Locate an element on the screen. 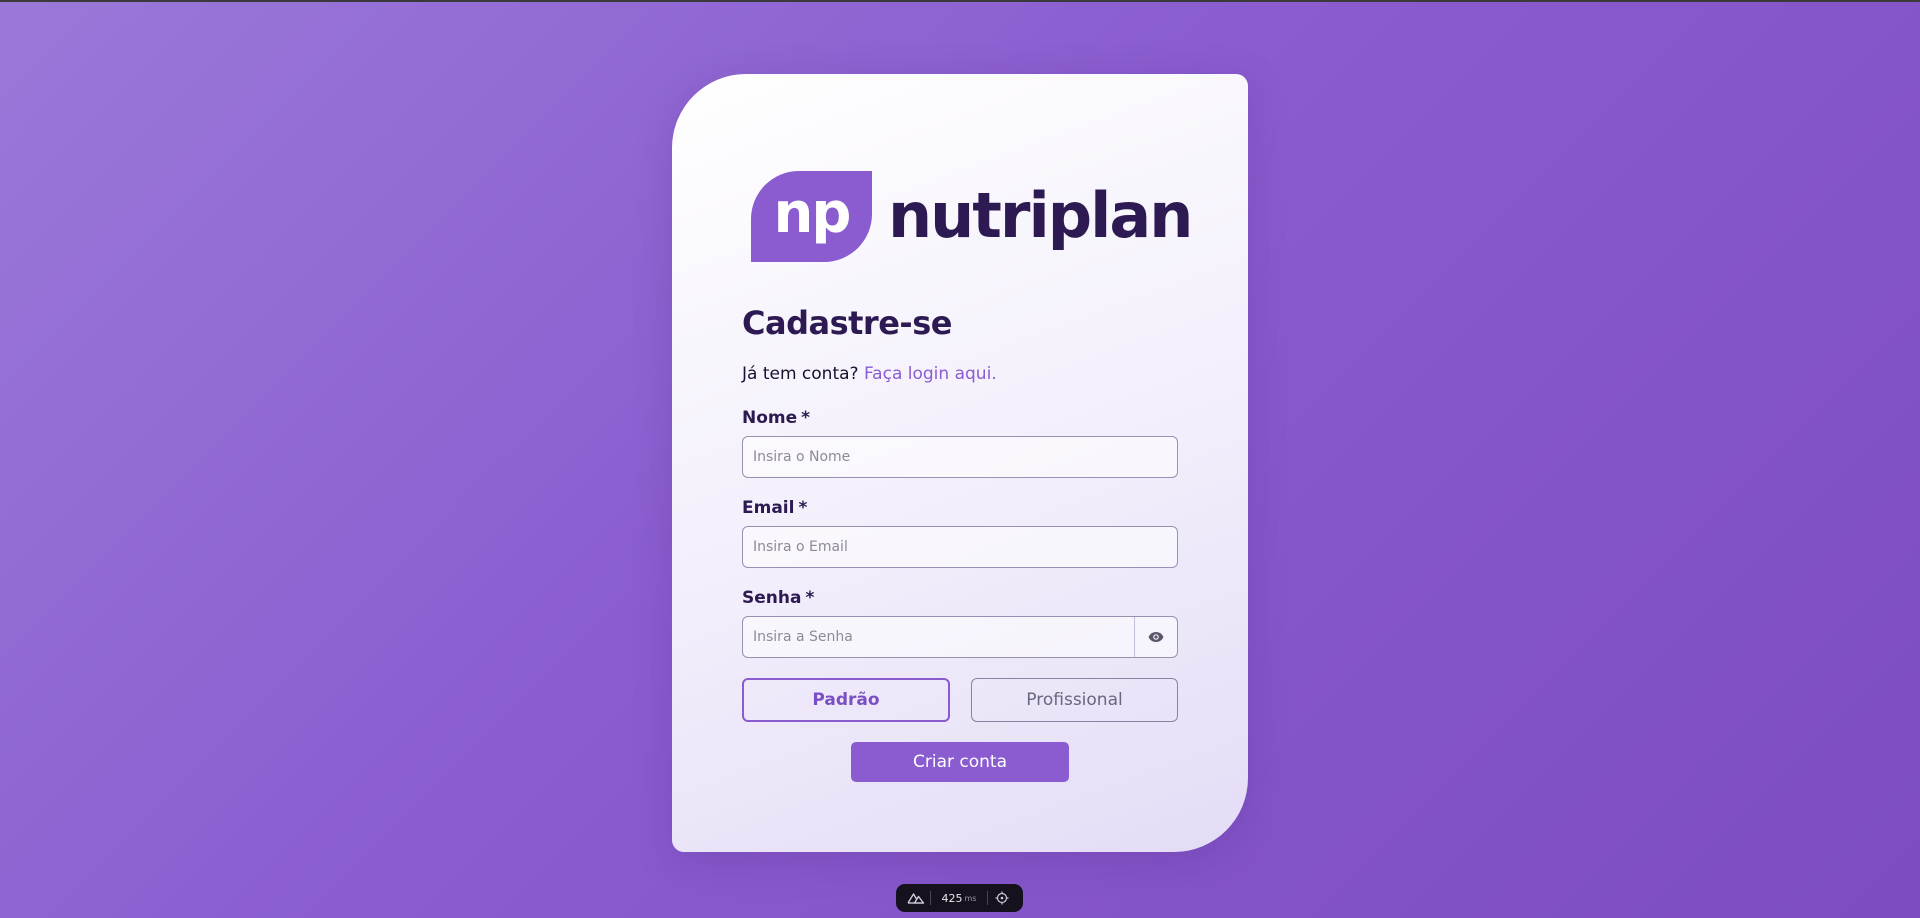  email-label-text: Email is located at coordinates (768, 508).